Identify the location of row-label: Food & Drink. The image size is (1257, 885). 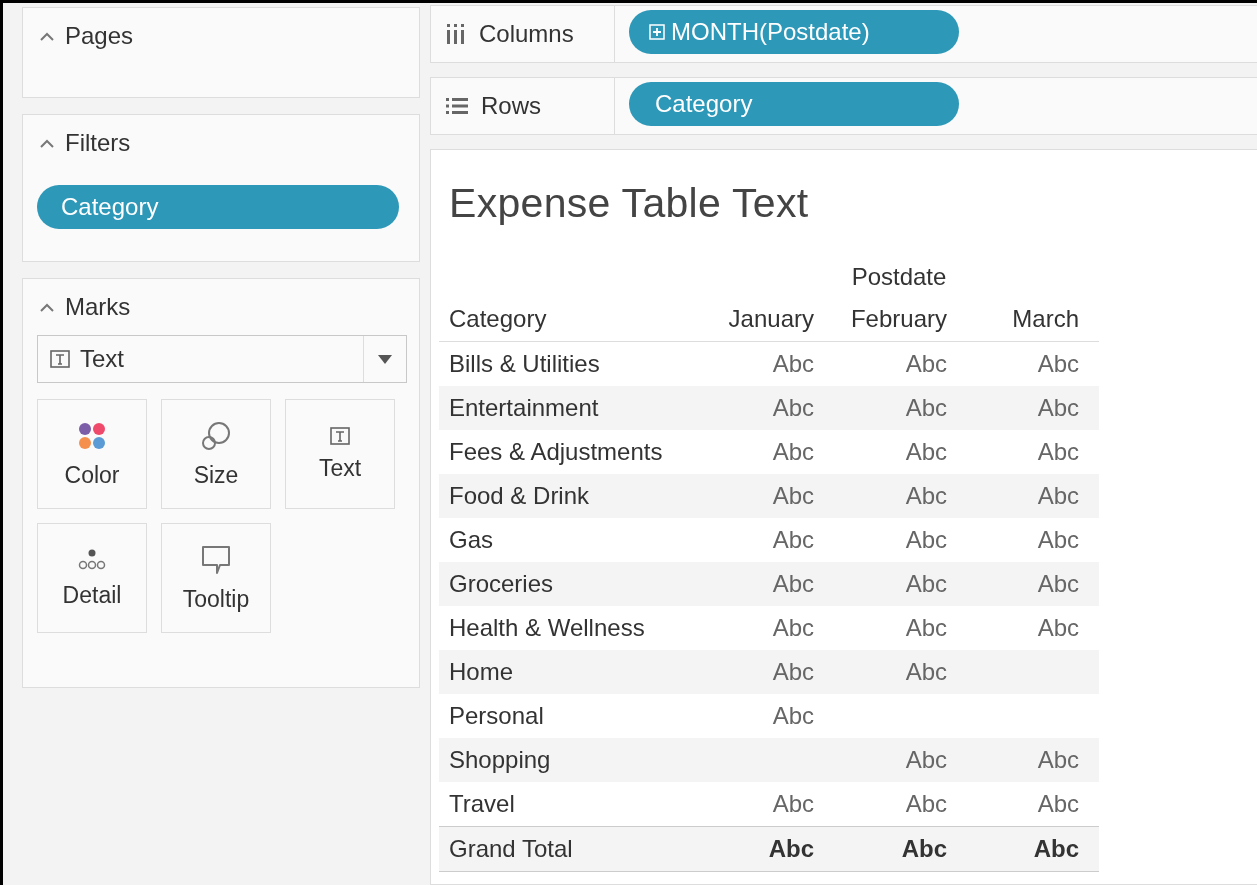
(519, 496).